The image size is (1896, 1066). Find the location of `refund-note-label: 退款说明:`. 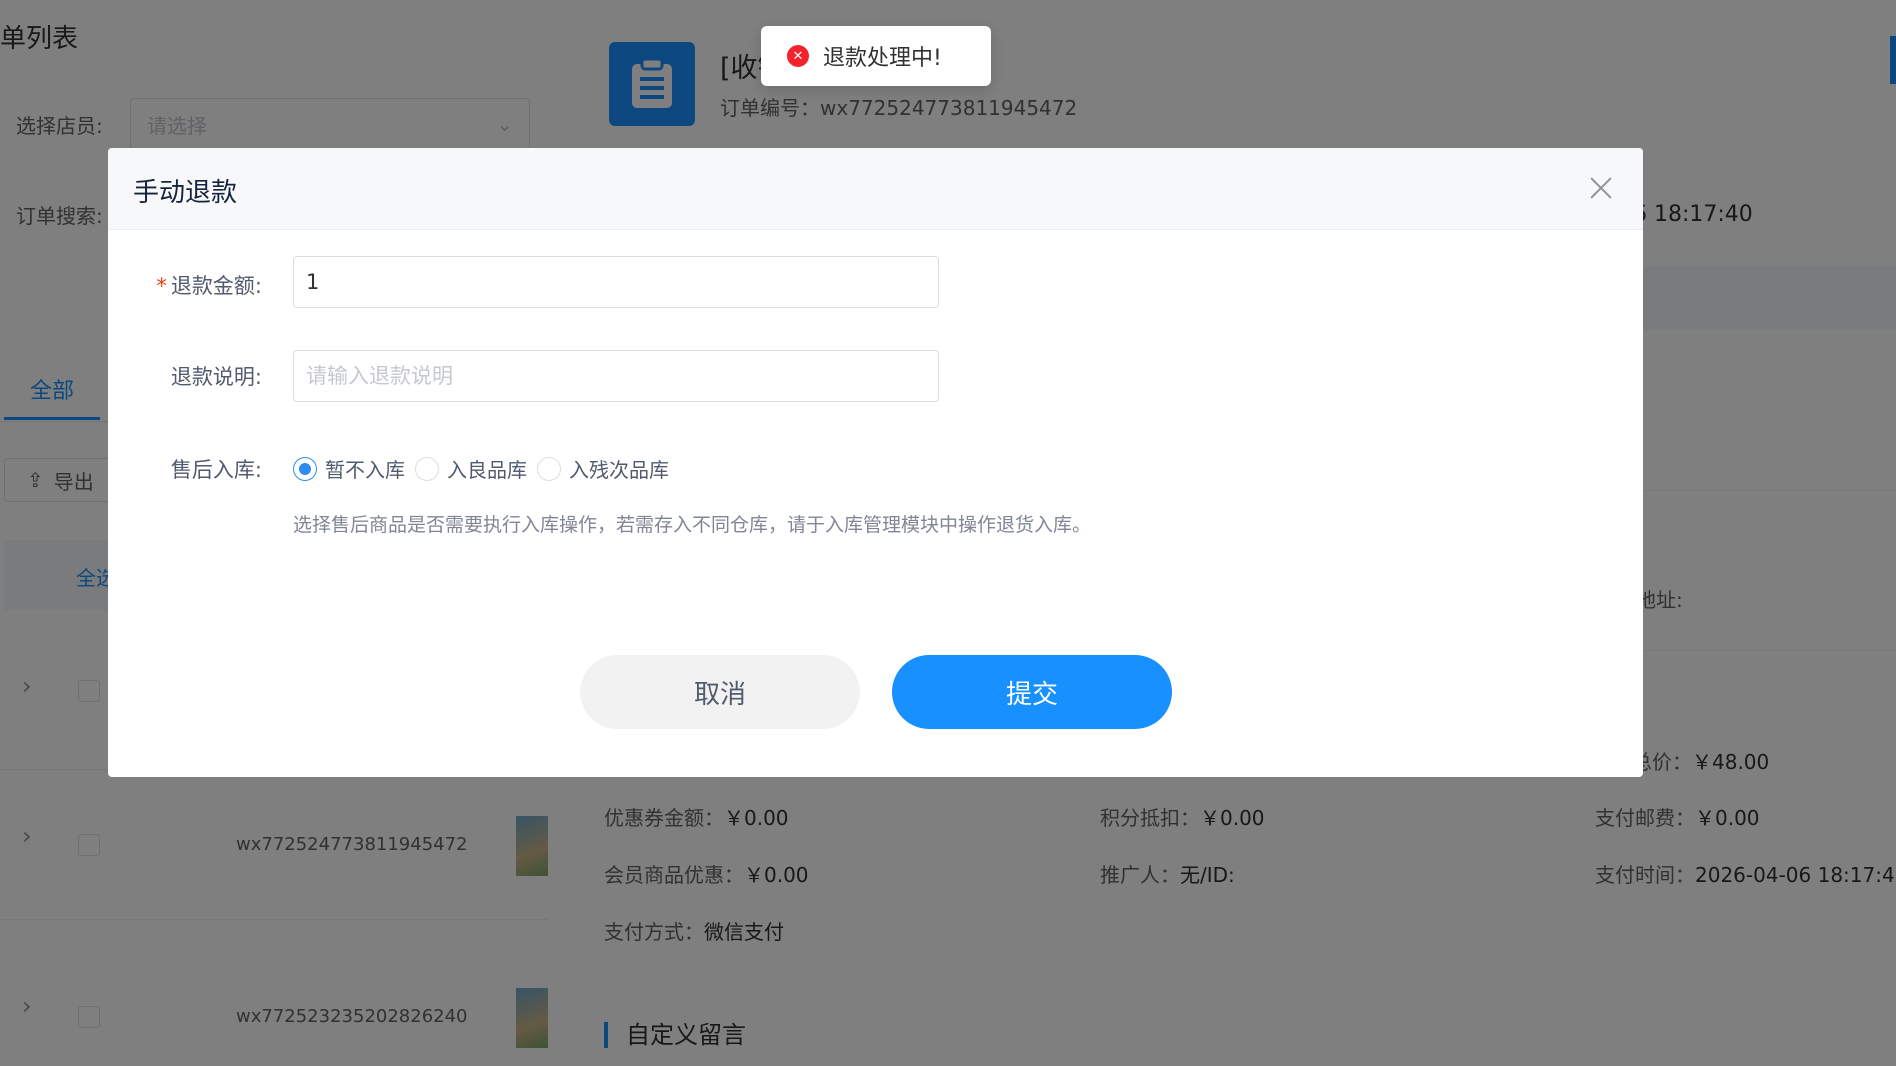

refund-note-label: 退款说明: is located at coordinates (216, 377).